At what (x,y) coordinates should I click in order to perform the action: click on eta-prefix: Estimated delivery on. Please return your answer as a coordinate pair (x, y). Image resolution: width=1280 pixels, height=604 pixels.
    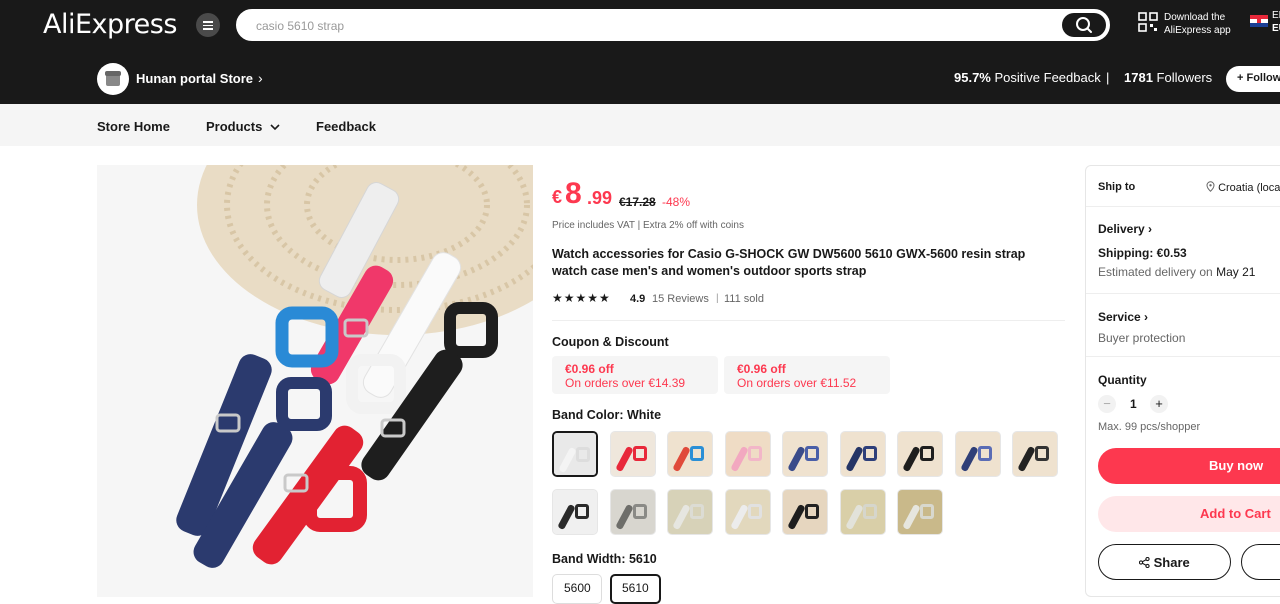
    Looking at the image, I should click on (1155, 272).